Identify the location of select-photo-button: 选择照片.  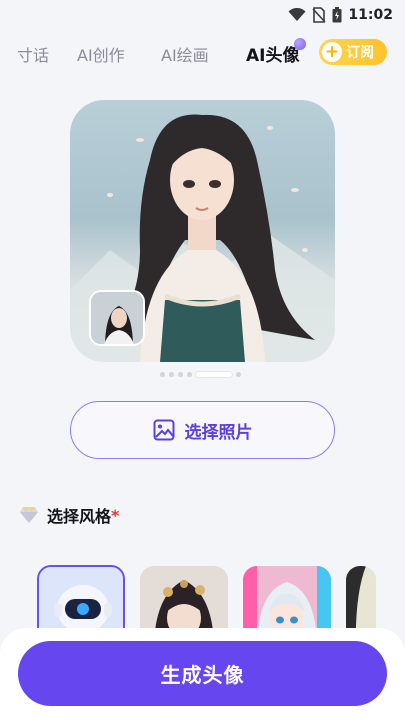
(202, 430).